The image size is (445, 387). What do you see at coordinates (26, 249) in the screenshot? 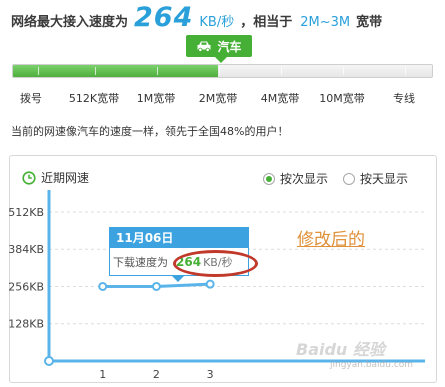
I see `y-tick-label: 384KB` at bounding box center [26, 249].